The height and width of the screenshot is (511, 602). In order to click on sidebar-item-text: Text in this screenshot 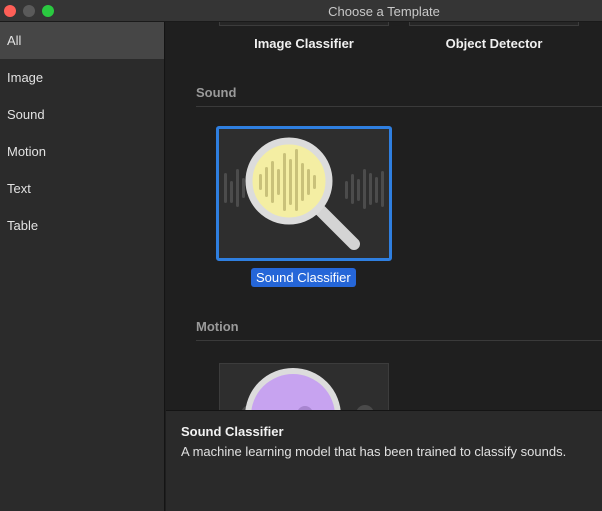, I will do `click(82, 188)`.